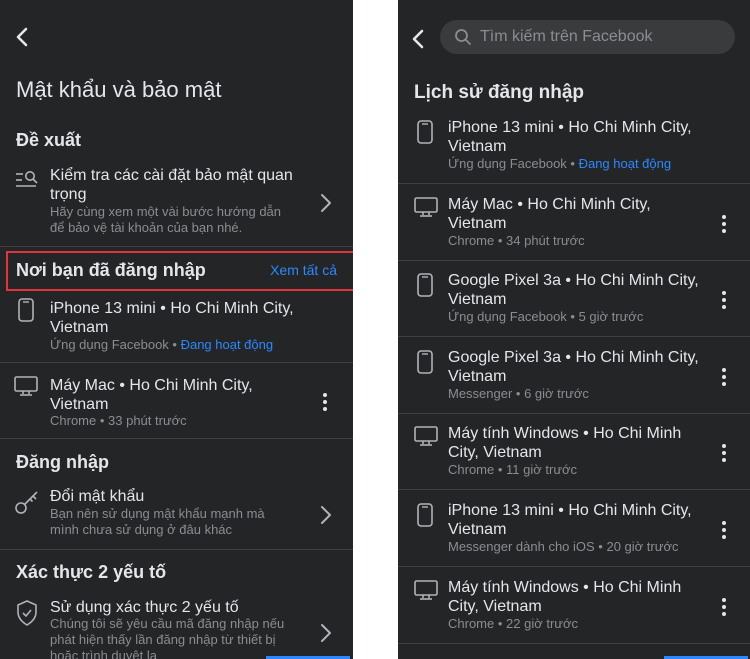 The width and height of the screenshot is (750, 659). What do you see at coordinates (141, 529) in the screenshot?
I see `change-password-desc-line2: mình chưa sử dụng ở đâu khác` at bounding box center [141, 529].